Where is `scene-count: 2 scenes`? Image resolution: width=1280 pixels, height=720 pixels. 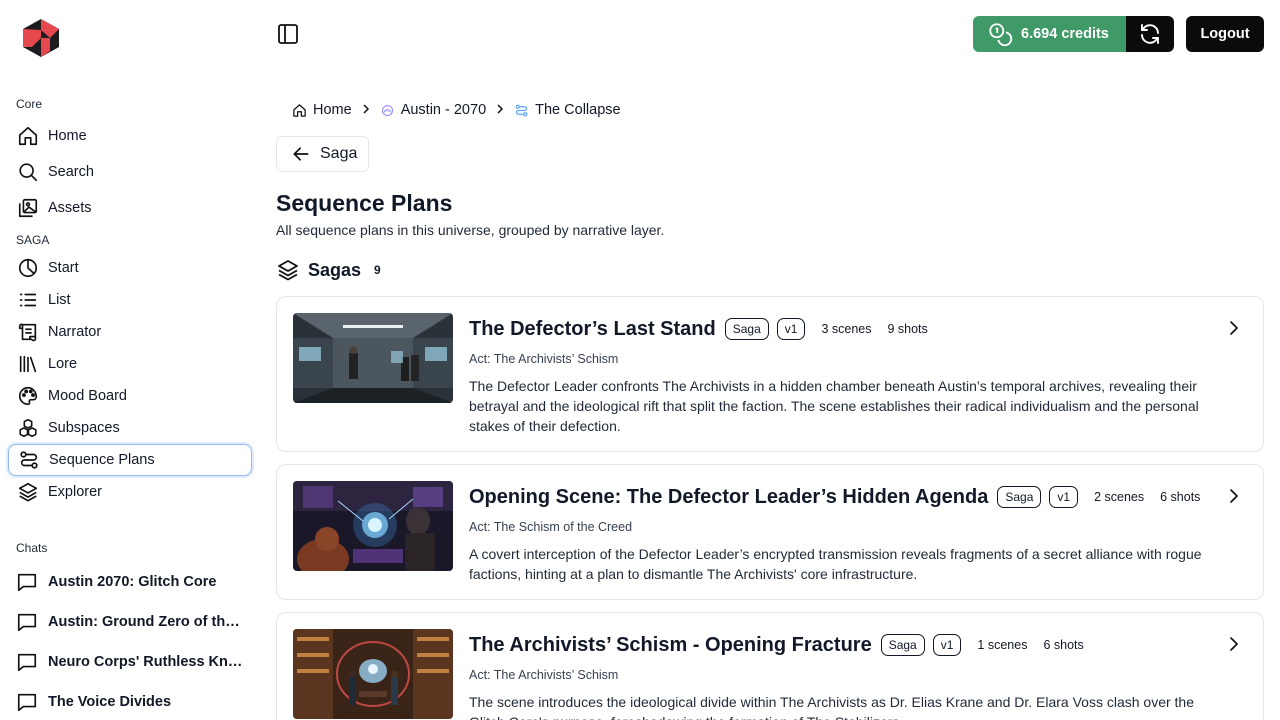
scene-count: 2 scenes is located at coordinates (1119, 497).